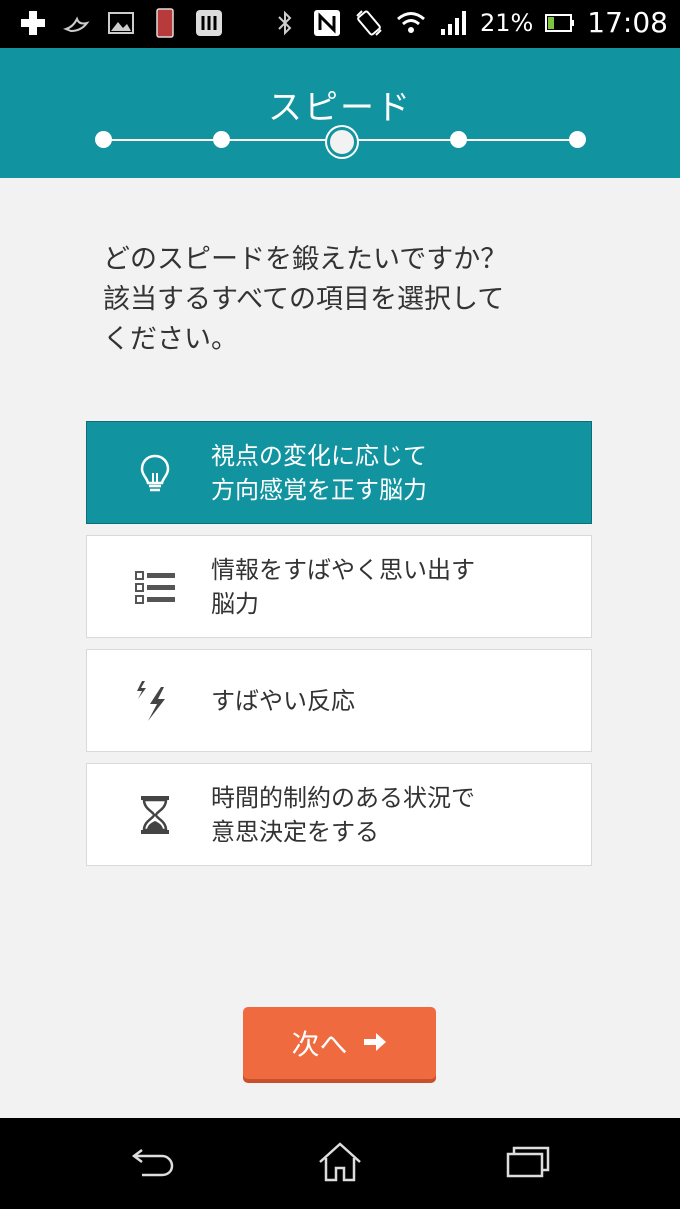 Image resolution: width=680 pixels, height=1209 pixels. I want to click on option-label: すばやい反応, so click(283, 700).